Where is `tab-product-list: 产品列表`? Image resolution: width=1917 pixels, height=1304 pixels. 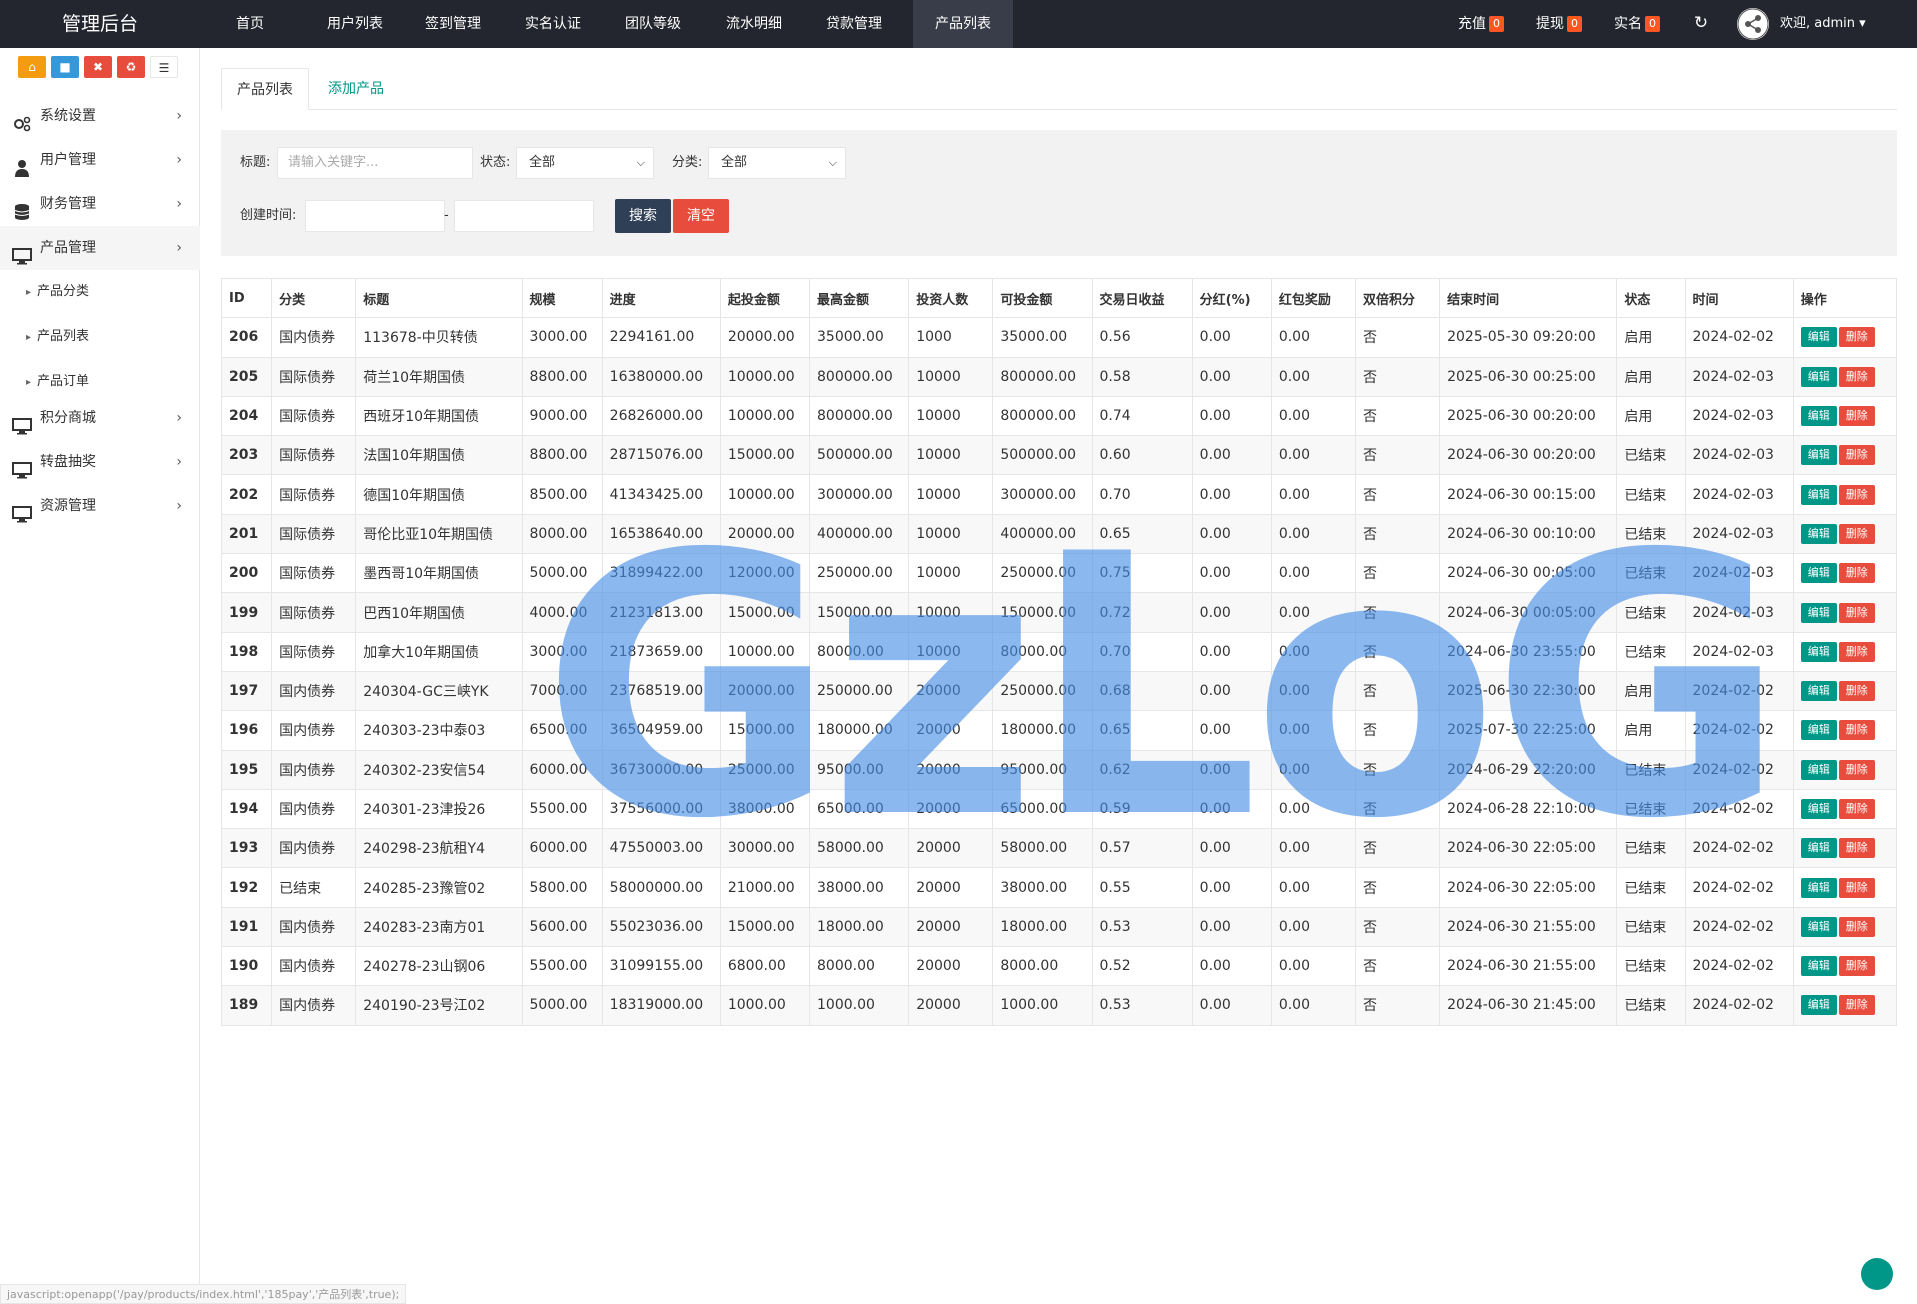 tab-product-list: 产品列表 is located at coordinates (265, 89).